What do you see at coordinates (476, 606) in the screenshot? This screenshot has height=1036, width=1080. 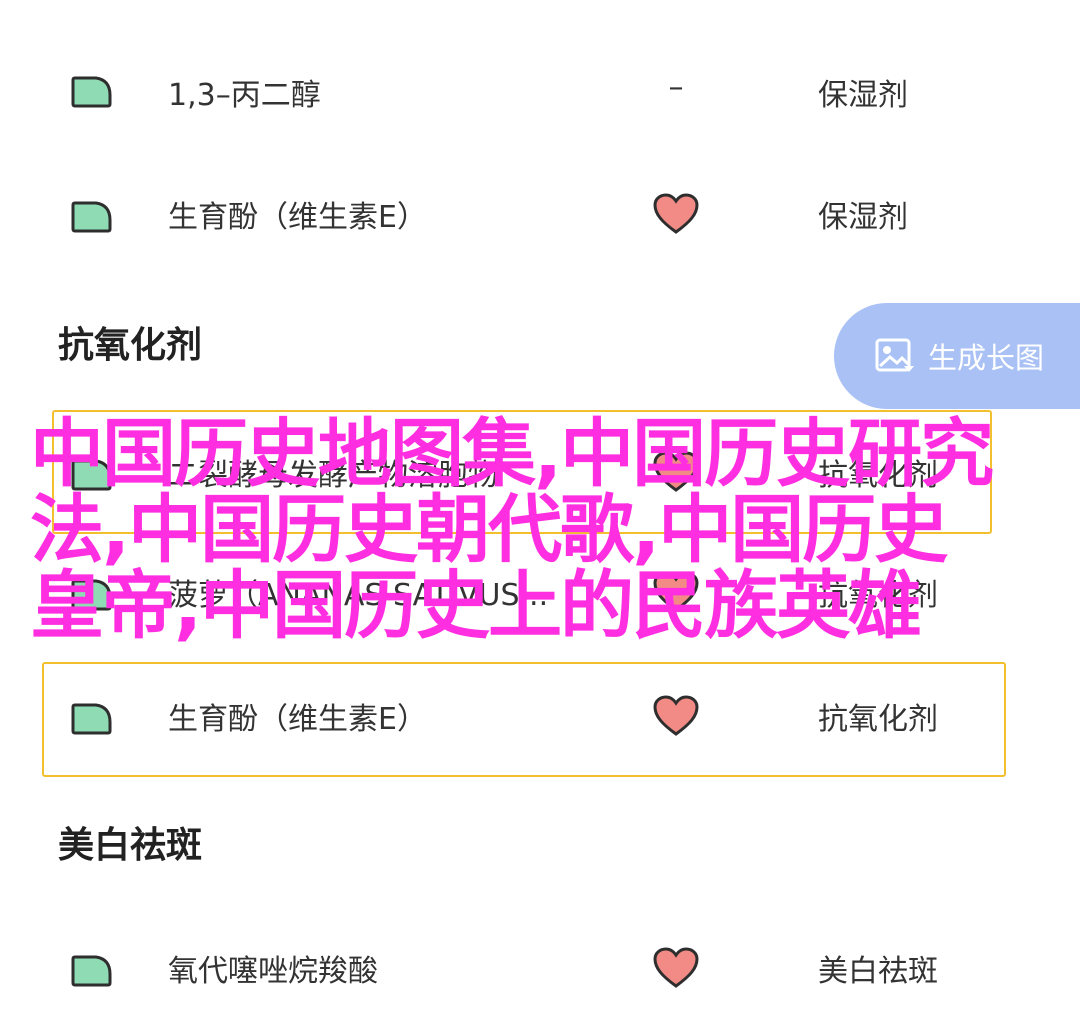 I see `overlay-line: 皇帝,中国历史上的民族英雄` at bounding box center [476, 606].